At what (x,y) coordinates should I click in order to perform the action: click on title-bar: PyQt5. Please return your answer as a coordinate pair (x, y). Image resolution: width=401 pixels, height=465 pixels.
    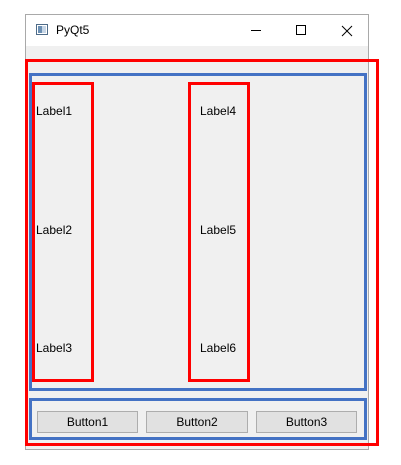
    Looking at the image, I should click on (197, 30).